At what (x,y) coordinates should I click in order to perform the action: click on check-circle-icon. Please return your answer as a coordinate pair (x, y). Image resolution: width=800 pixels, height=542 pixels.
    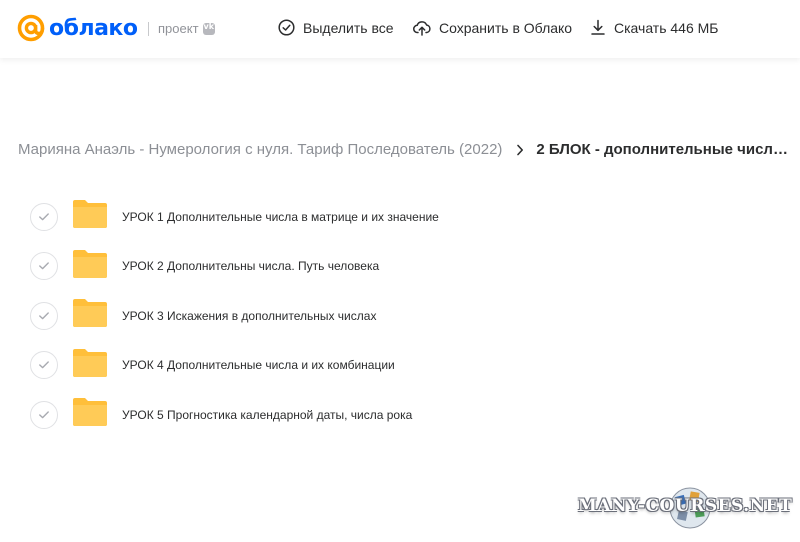
    Looking at the image, I should click on (290, 27).